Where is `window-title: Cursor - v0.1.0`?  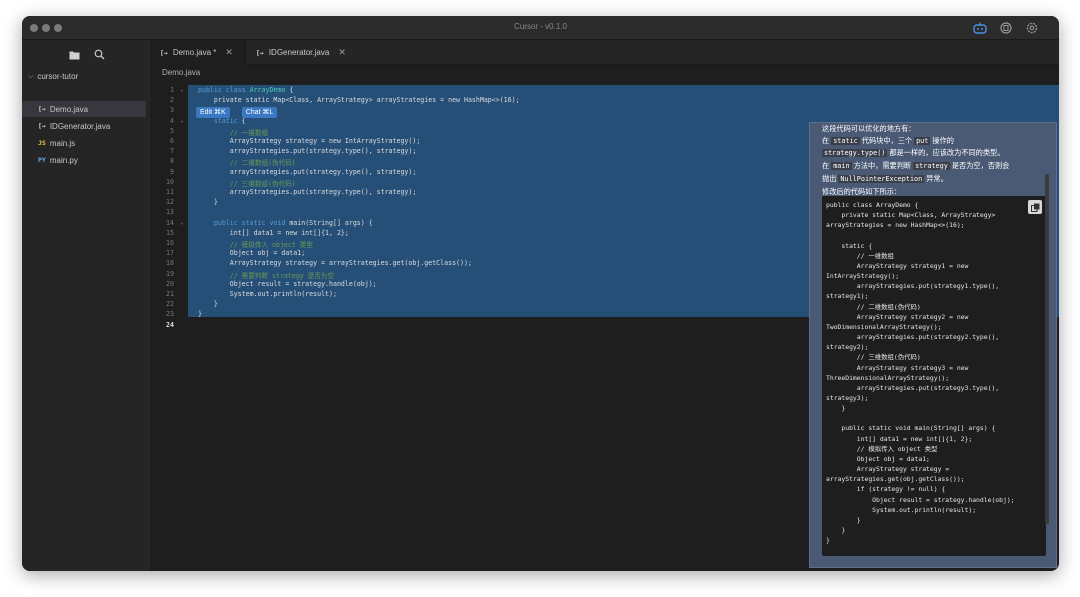
window-title: Cursor - v0.1.0 is located at coordinates (540, 26).